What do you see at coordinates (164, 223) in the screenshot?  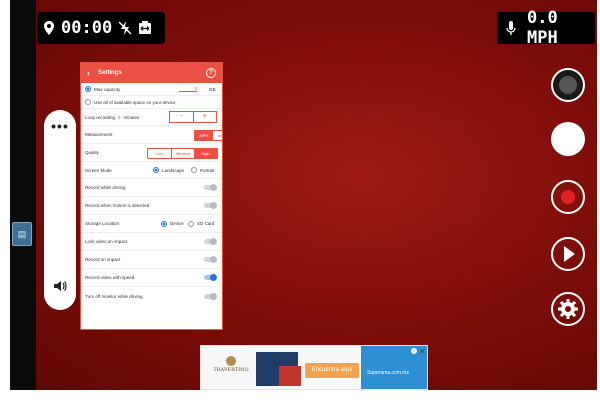 I see `device-radio` at bounding box center [164, 223].